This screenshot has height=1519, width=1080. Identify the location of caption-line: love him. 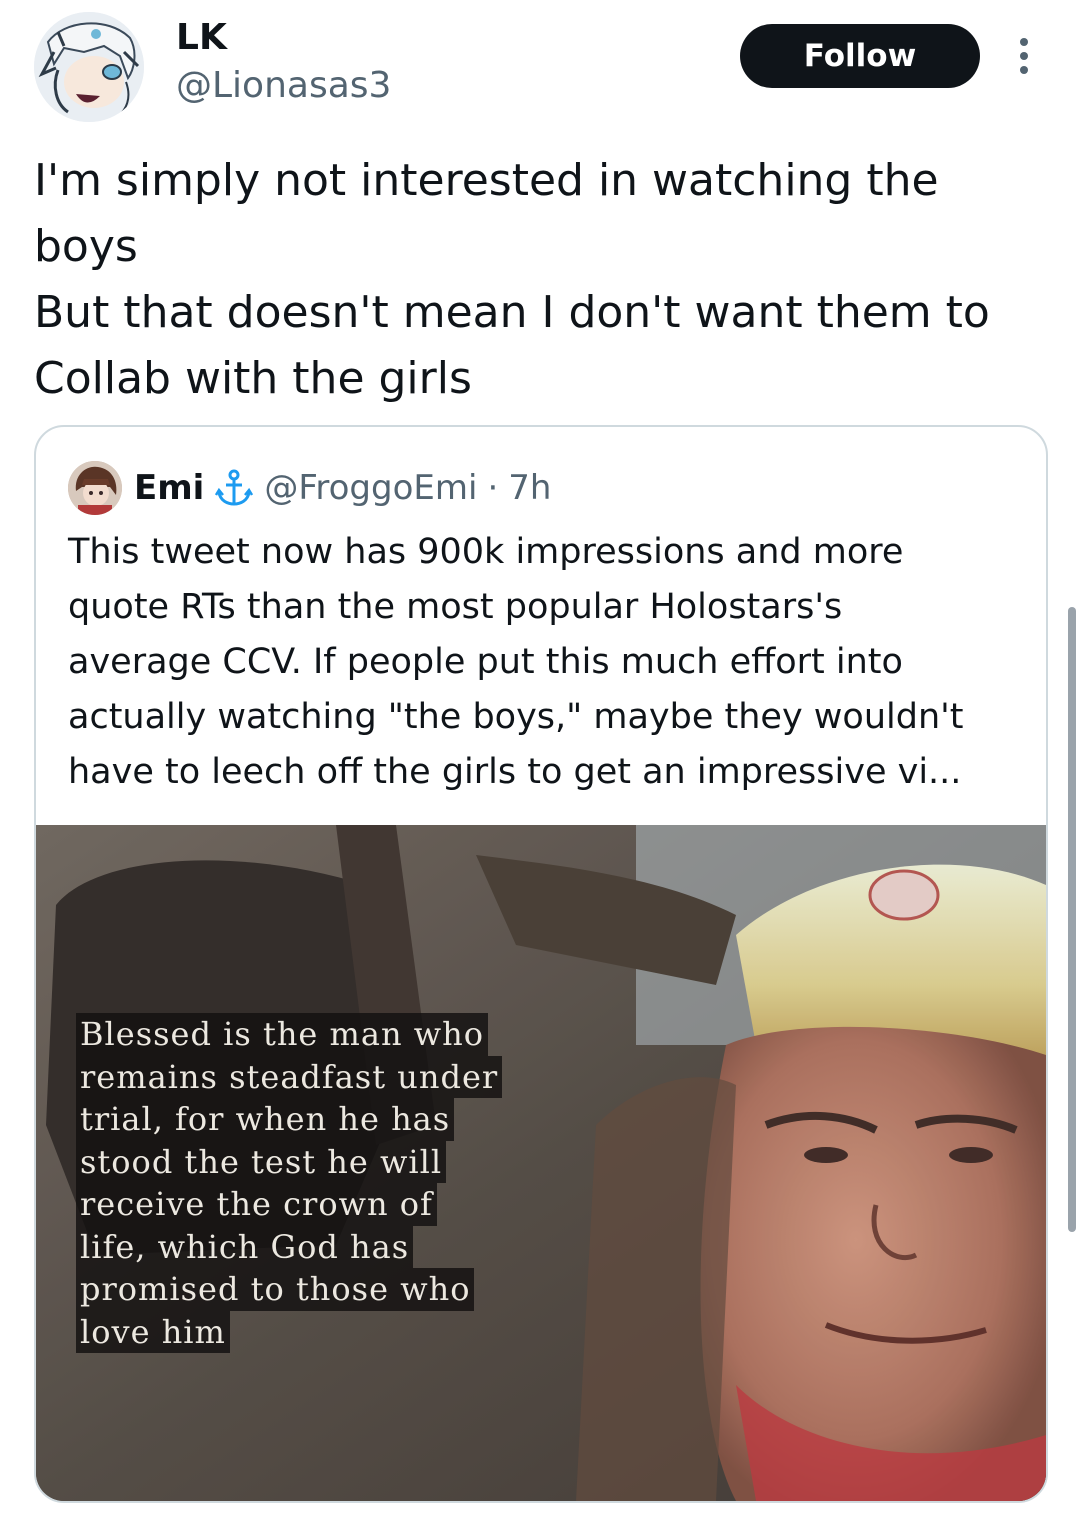
(153, 1331).